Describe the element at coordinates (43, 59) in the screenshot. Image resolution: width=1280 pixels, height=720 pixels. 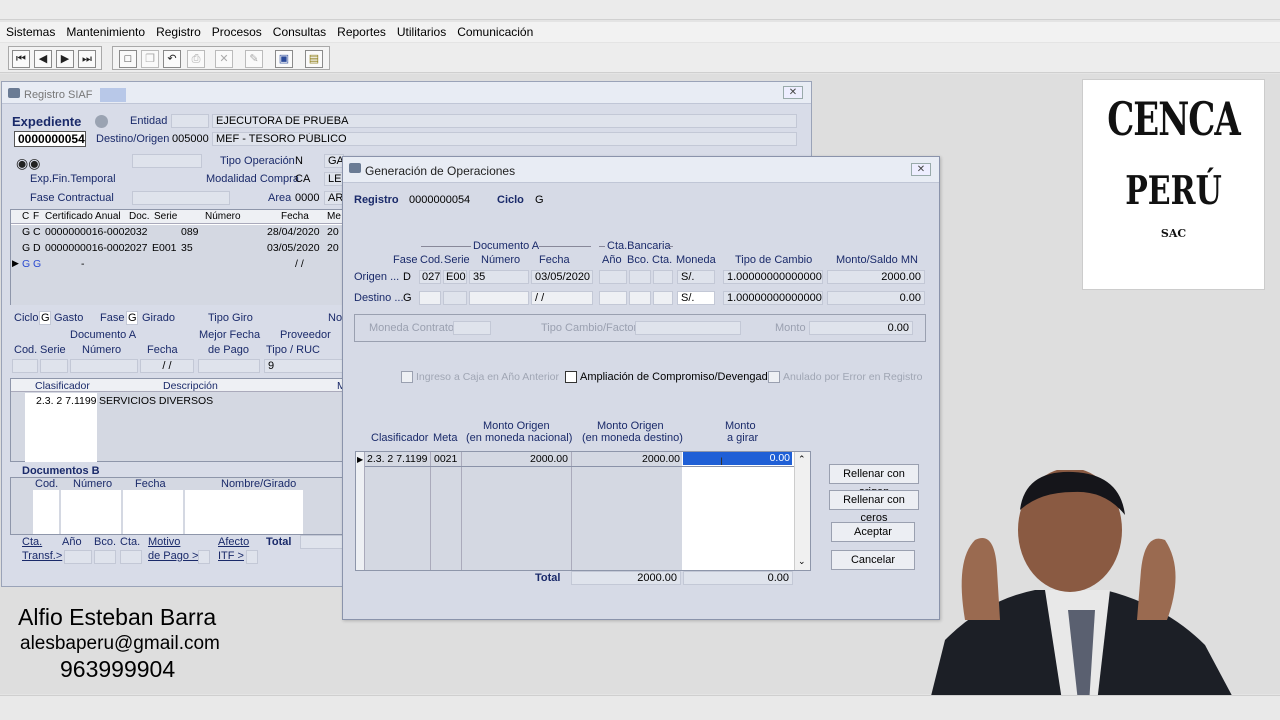
I see `prev-record-icon: ◀` at that location.